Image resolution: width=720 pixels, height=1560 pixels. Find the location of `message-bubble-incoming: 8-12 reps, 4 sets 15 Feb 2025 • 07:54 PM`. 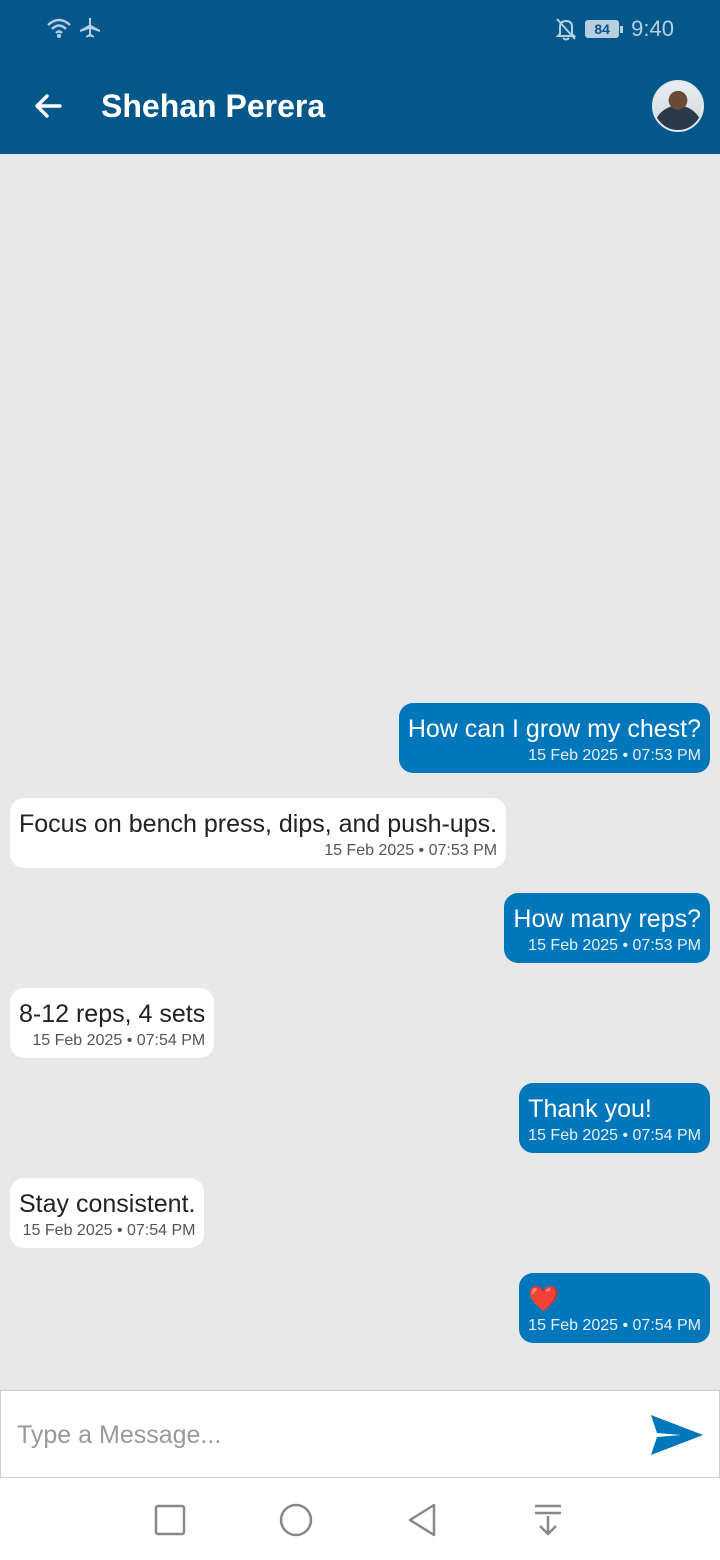

message-bubble-incoming: 8-12 reps, 4 sets 15 Feb 2025 • 07:54 PM is located at coordinates (112, 1023).